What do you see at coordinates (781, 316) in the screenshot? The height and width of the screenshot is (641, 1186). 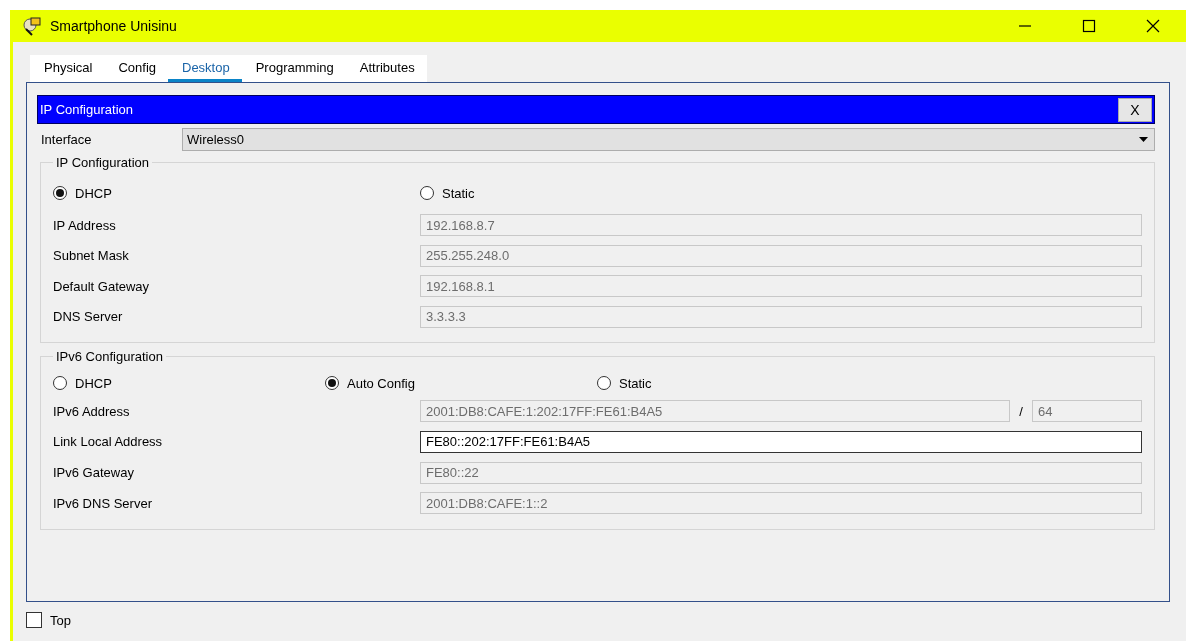 I see `input-field: 3.3.3.3` at bounding box center [781, 316].